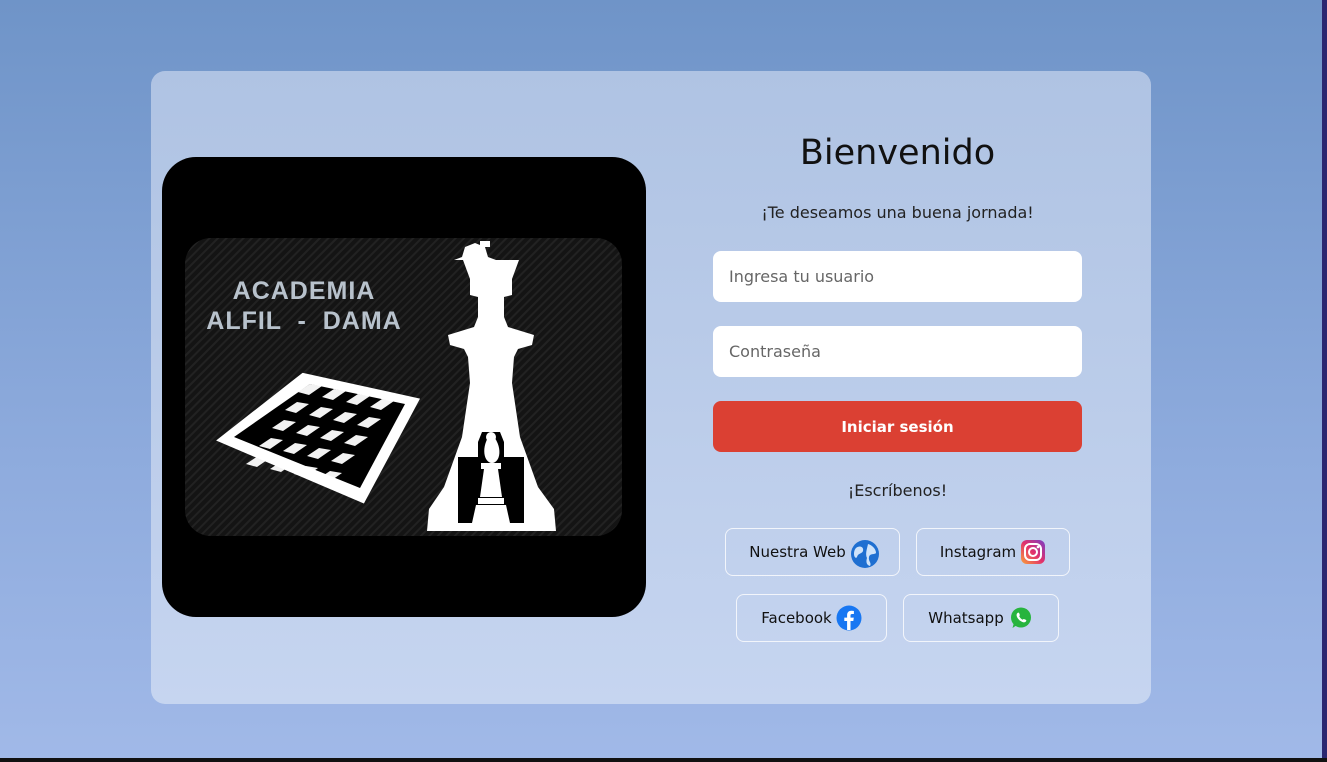 Image resolution: width=1327 pixels, height=762 pixels. What do you see at coordinates (864, 553) in the screenshot?
I see `globe-icon` at bounding box center [864, 553].